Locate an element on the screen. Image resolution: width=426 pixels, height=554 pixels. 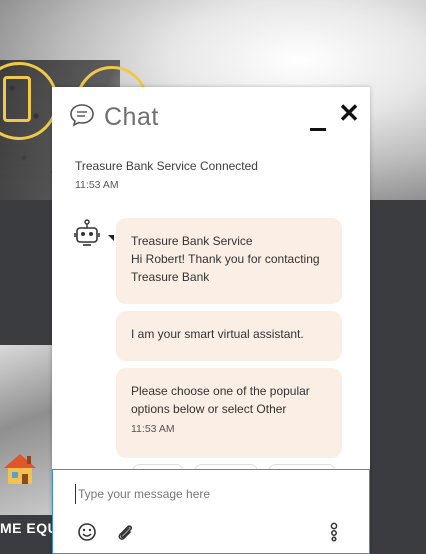
close-button: ✕ is located at coordinates (349, 113).